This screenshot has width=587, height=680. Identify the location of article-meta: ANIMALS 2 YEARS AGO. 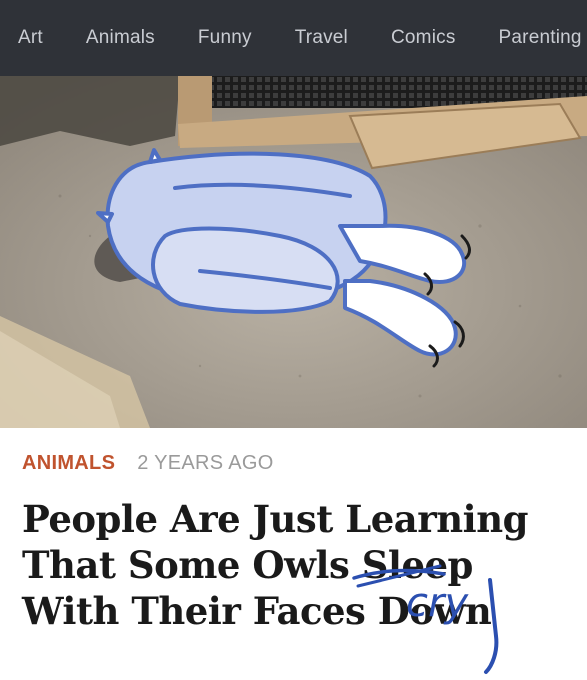
(148, 463).